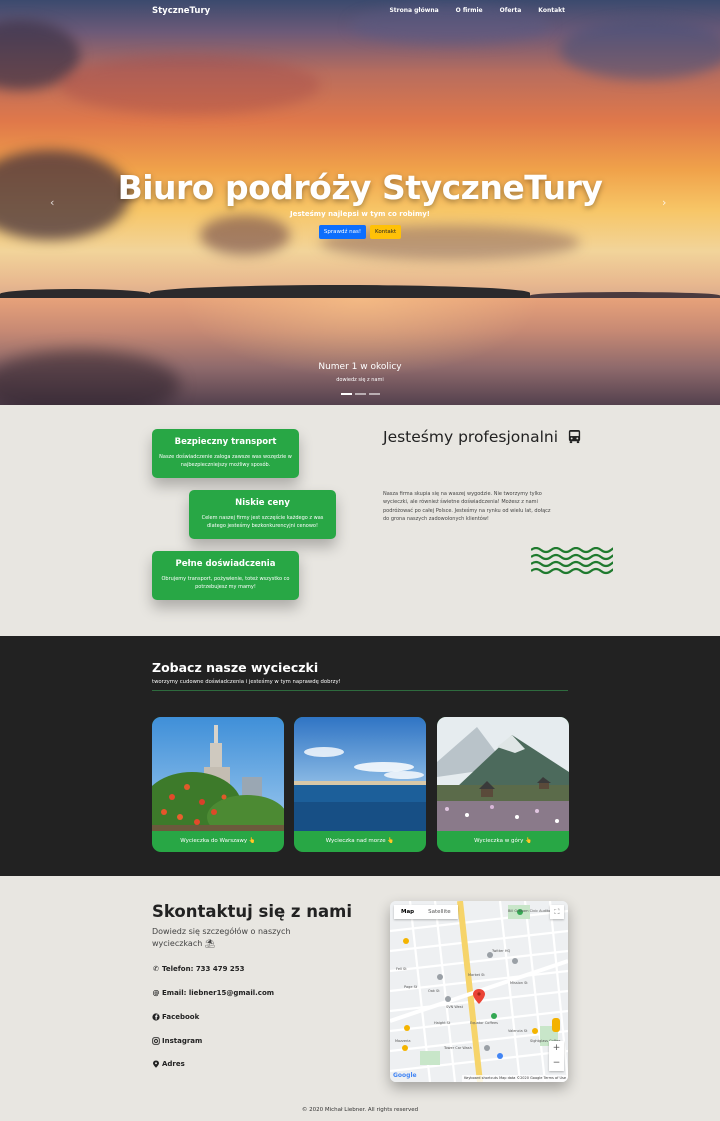  I want to click on contact-instagram-text: Instagram, so click(182, 1041).